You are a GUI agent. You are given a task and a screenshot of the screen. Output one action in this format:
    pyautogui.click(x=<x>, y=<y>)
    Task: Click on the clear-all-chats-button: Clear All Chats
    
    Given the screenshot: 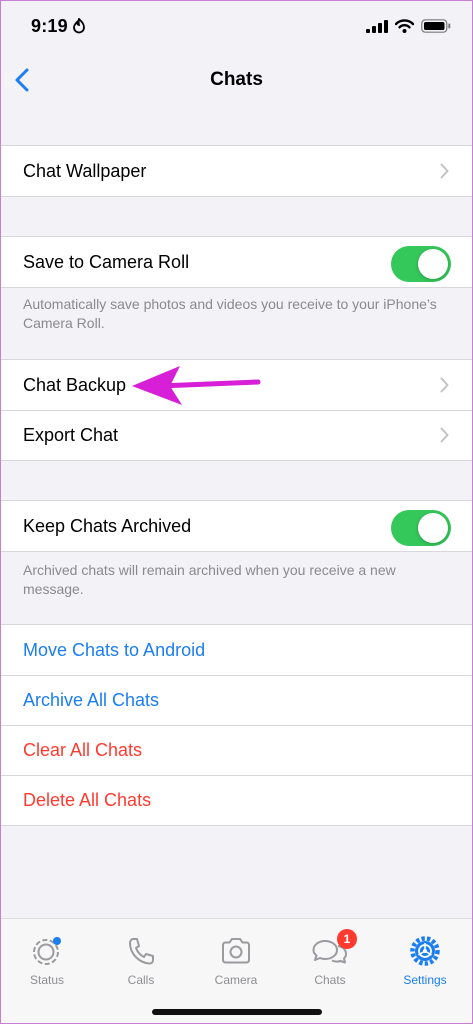 What is the action you would take?
    pyautogui.click(x=236, y=750)
    